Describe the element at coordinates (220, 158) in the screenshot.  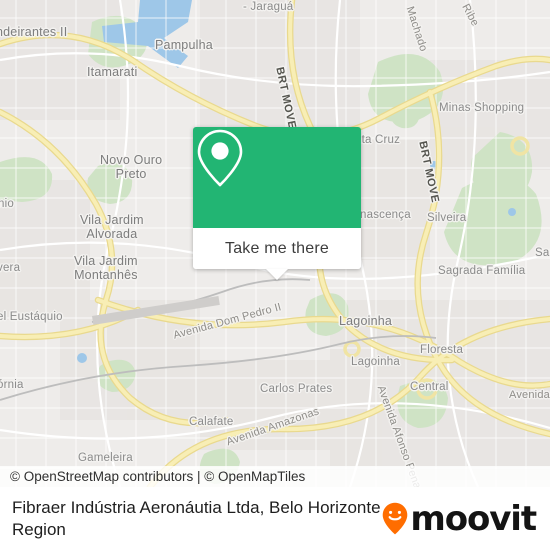
I see `map-pin-icon` at that location.